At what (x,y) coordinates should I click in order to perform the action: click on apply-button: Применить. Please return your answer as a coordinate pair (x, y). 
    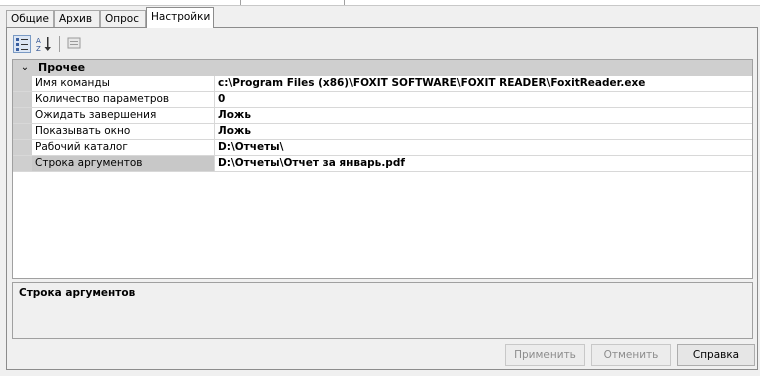
    Looking at the image, I should click on (545, 355).